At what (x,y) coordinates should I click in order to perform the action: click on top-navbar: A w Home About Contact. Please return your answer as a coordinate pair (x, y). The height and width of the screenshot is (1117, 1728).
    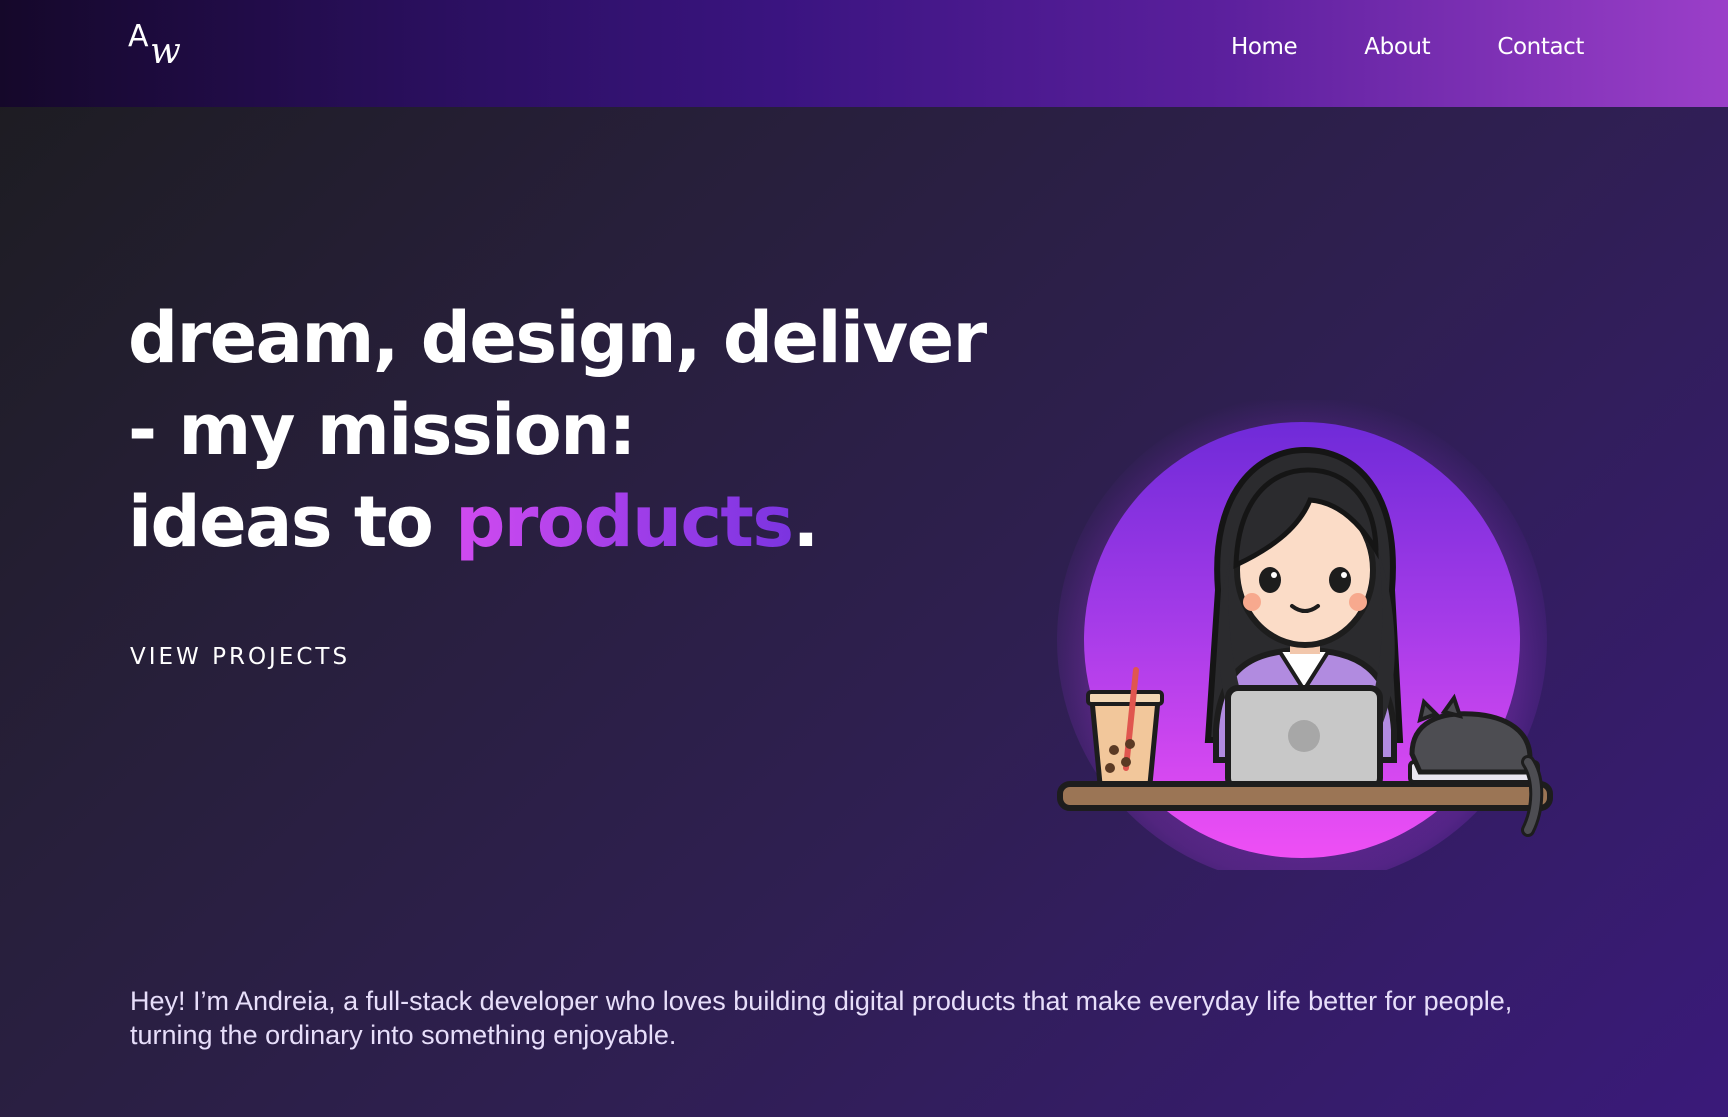
    Looking at the image, I should click on (864, 53).